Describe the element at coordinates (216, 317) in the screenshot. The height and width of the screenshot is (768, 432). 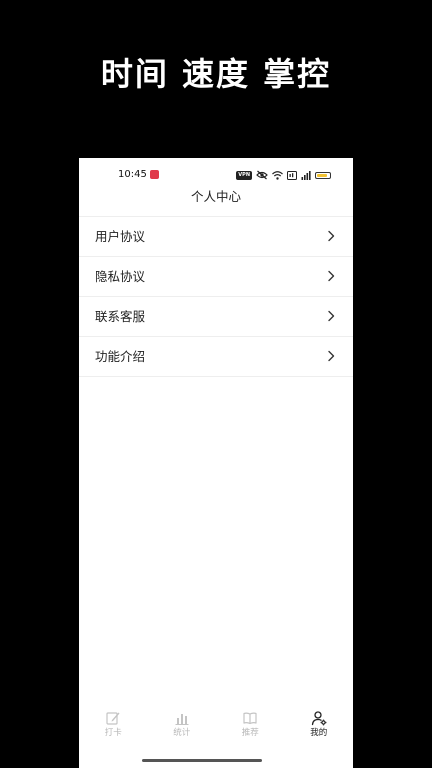
I see `menu-item-contact-support: 联系客服` at that location.